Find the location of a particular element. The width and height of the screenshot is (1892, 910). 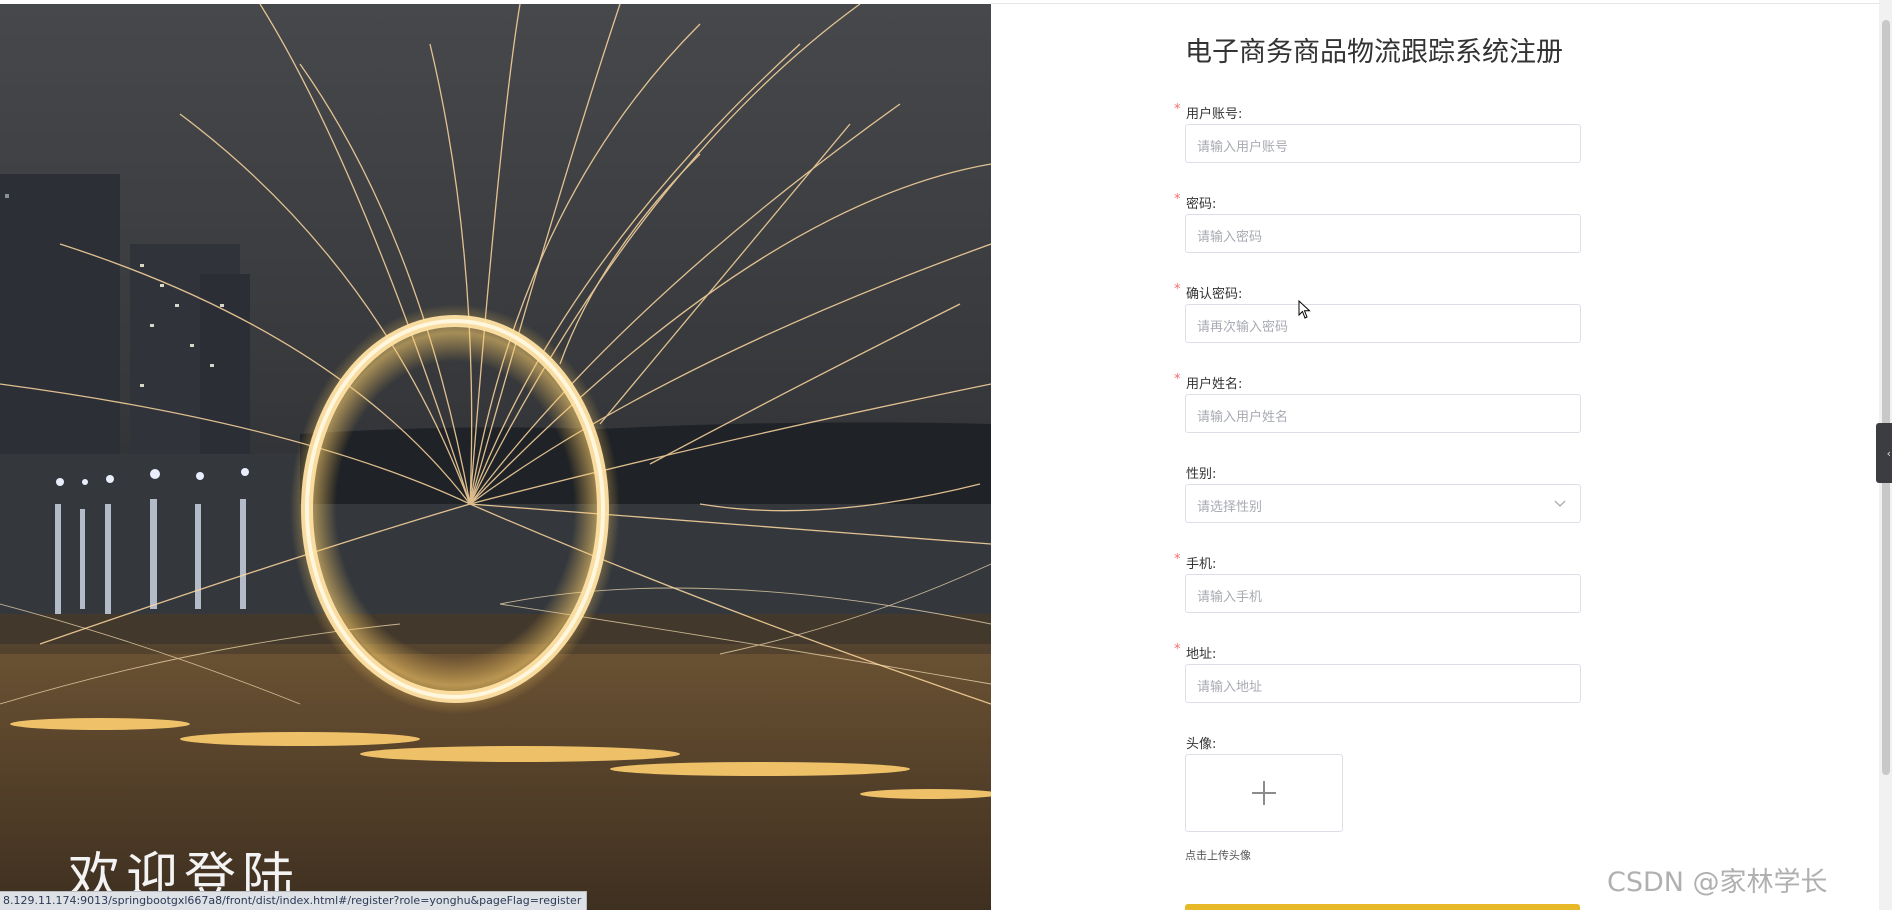

gender-placeholder: 请选择性别 is located at coordinates (1230, 507).